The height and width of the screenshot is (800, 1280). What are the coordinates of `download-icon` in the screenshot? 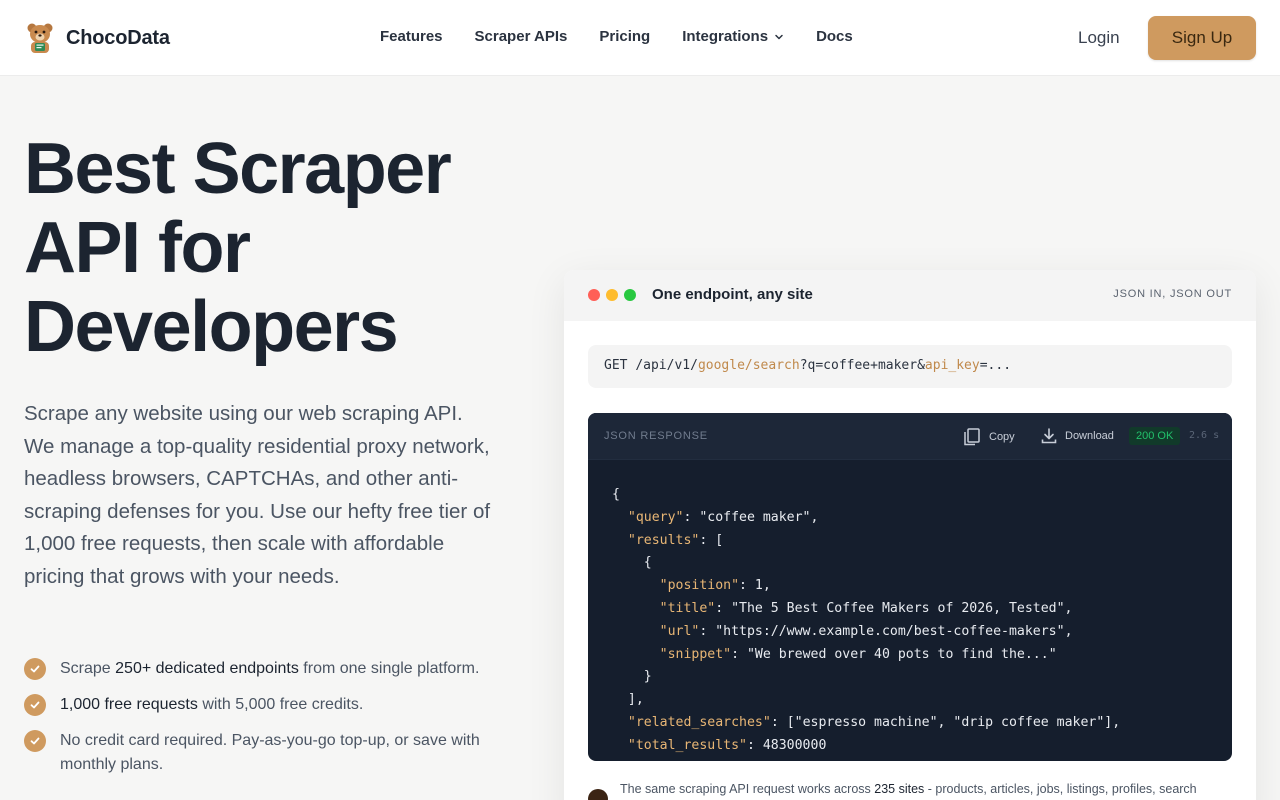 It's located at (1049, 436).